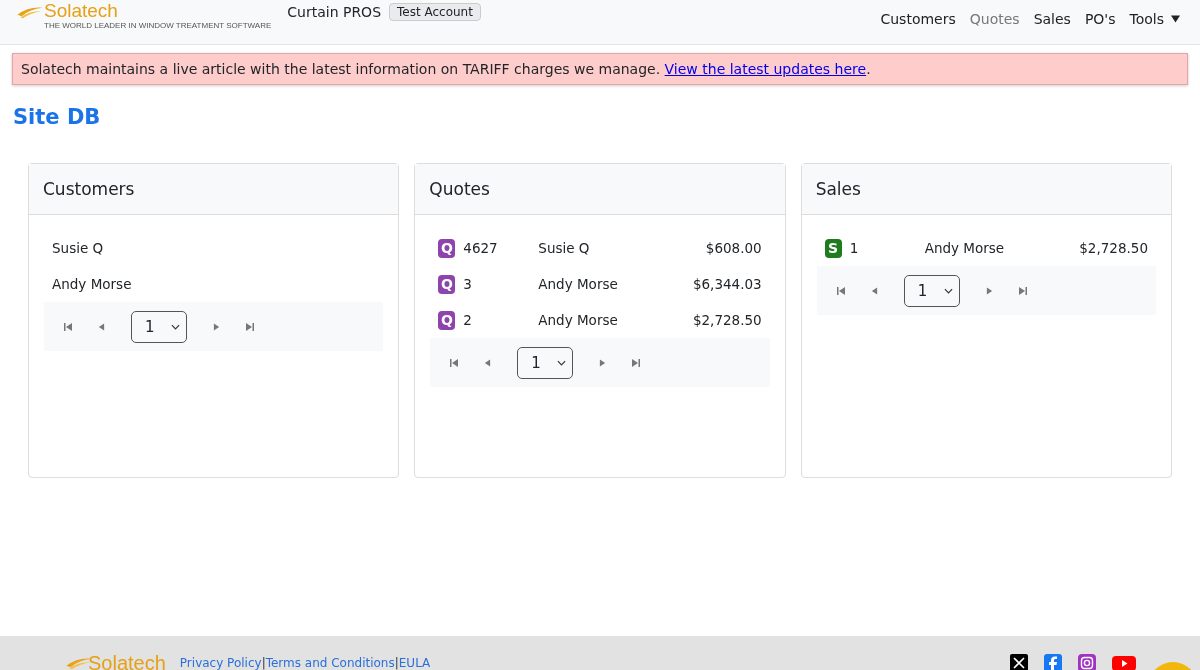  What do you see at coordinates (501, 284) in the screenshot?
I see `record-number: 3` at bounding box center [501, 284].